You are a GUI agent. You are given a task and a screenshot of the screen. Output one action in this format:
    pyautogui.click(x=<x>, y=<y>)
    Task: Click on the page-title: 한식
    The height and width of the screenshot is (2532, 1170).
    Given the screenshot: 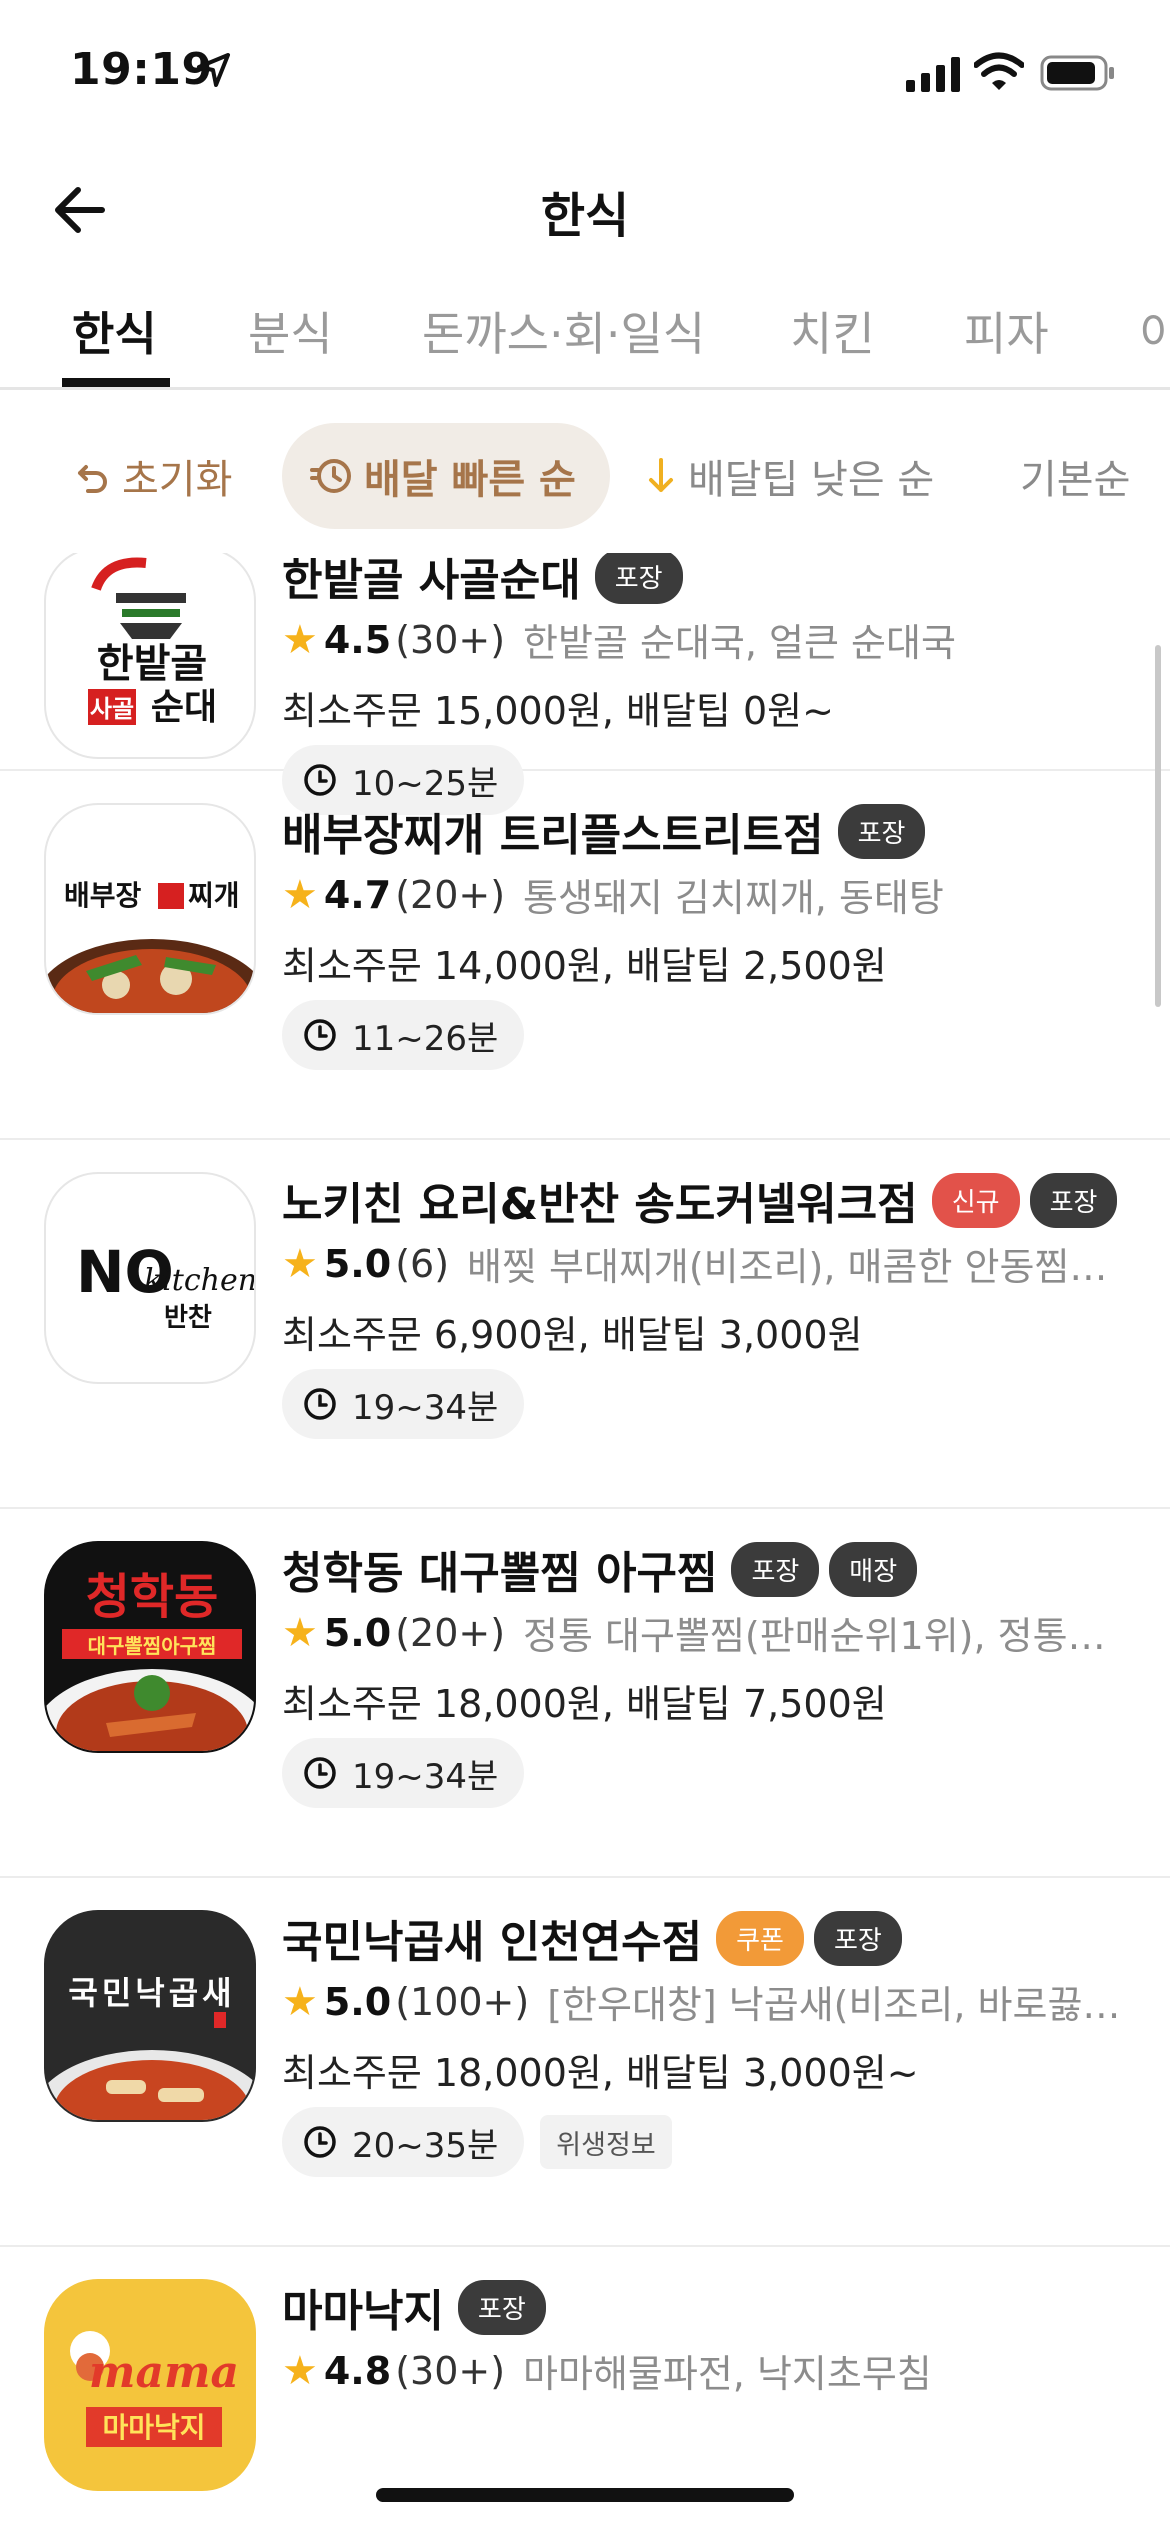 What is the action you would take?
    pyautogui.click(x=585, y=216)
    